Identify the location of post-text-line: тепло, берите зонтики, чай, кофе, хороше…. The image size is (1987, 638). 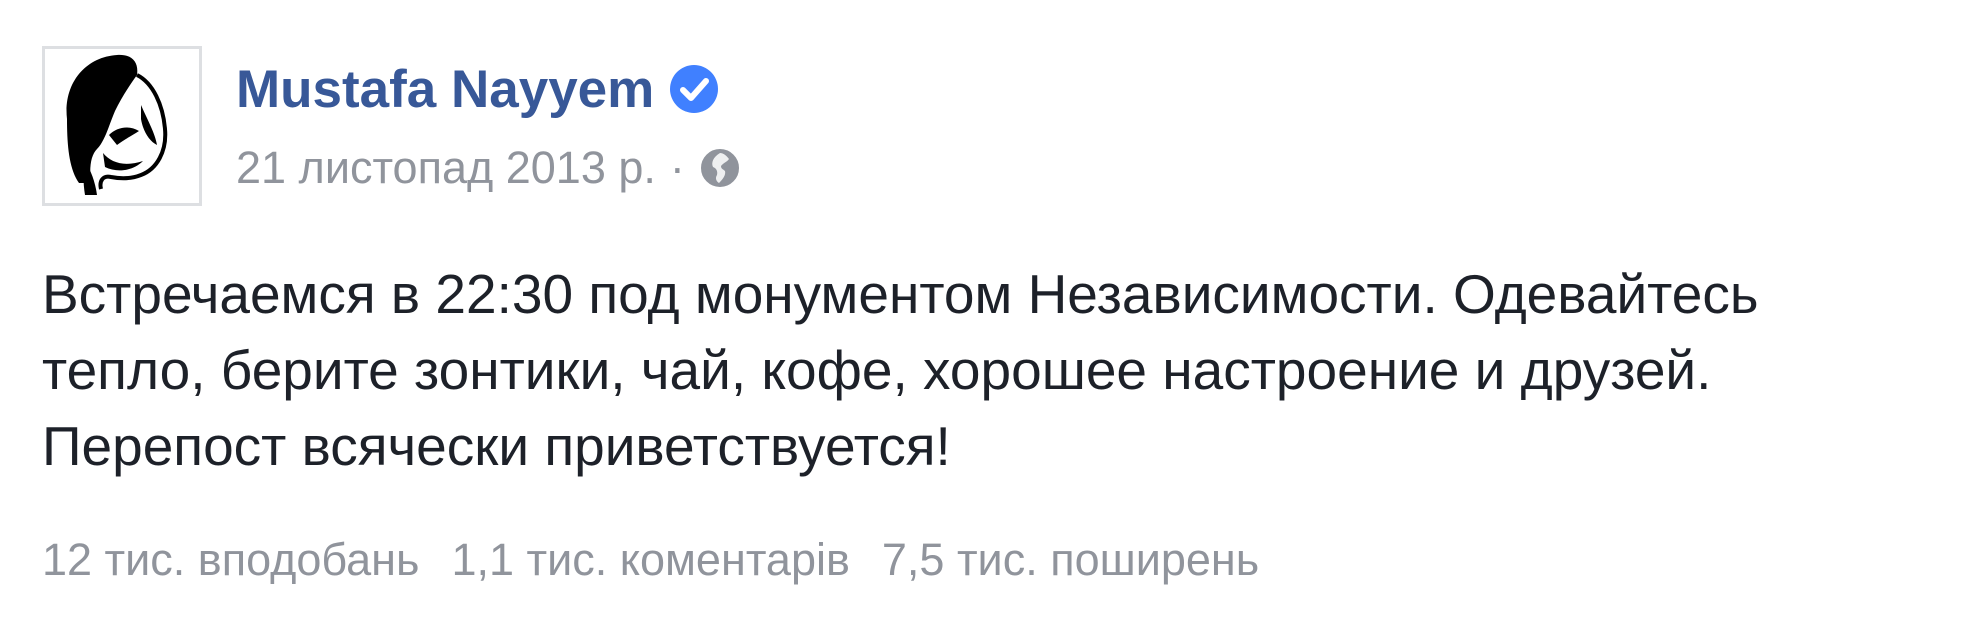
(877, 370).